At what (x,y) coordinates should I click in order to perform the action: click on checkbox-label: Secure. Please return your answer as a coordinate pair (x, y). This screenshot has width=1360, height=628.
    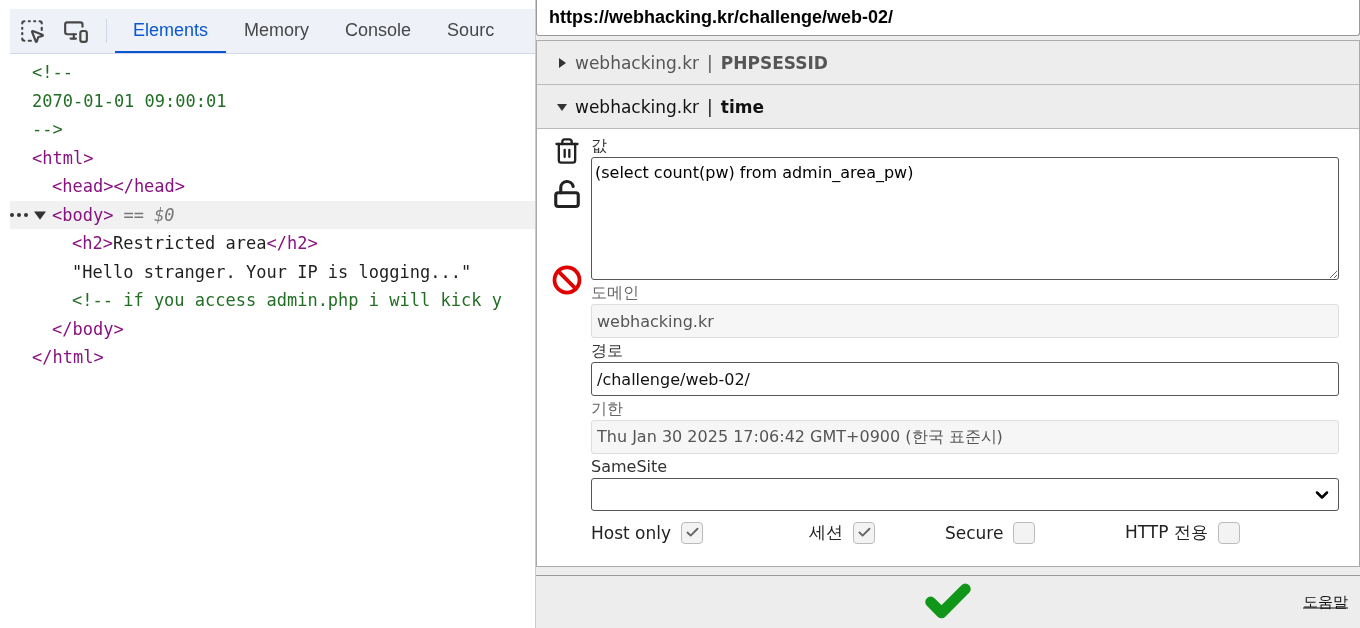
    Looking at the image, I should click on (974, 532).